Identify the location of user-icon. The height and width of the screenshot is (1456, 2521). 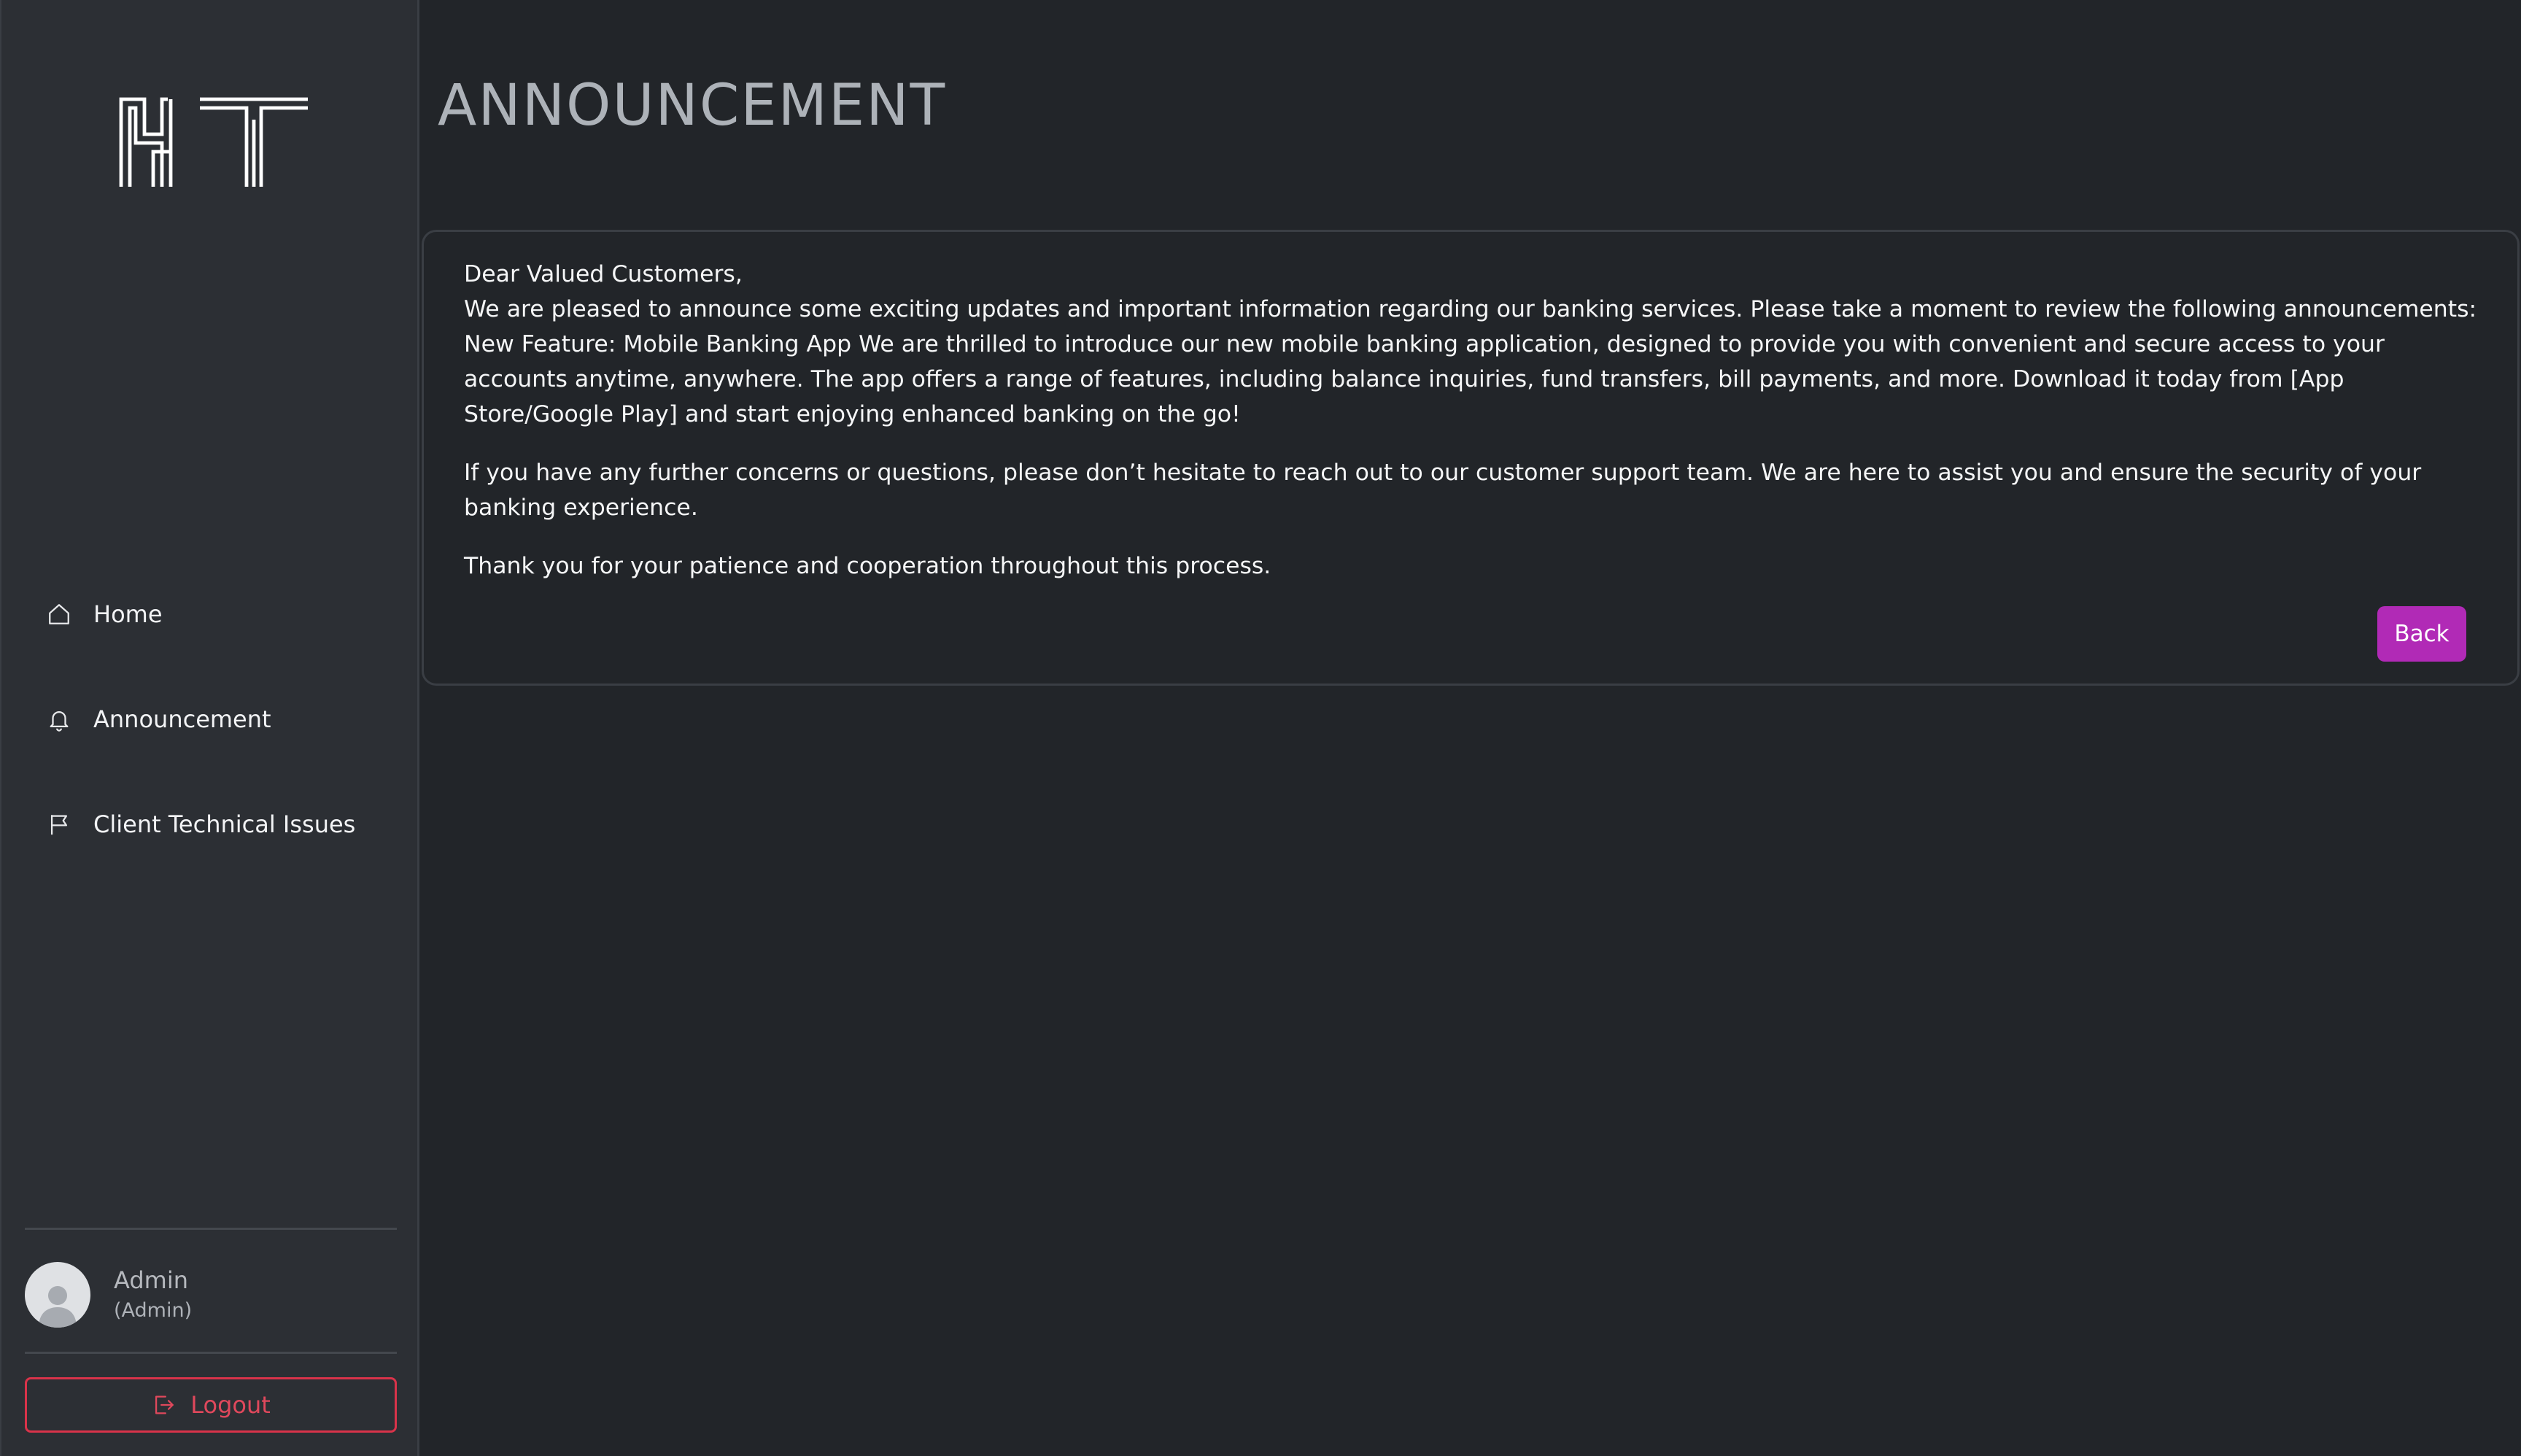
(58, 1307).